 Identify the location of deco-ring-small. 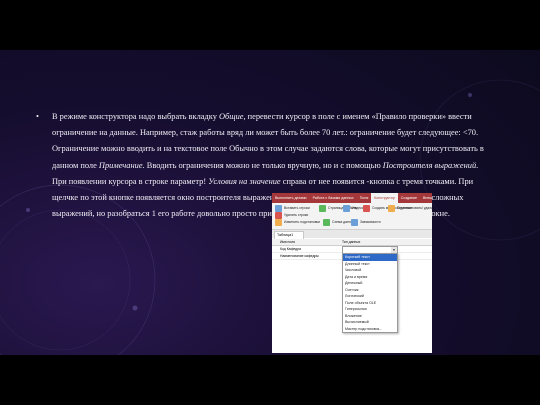
(65, 280).